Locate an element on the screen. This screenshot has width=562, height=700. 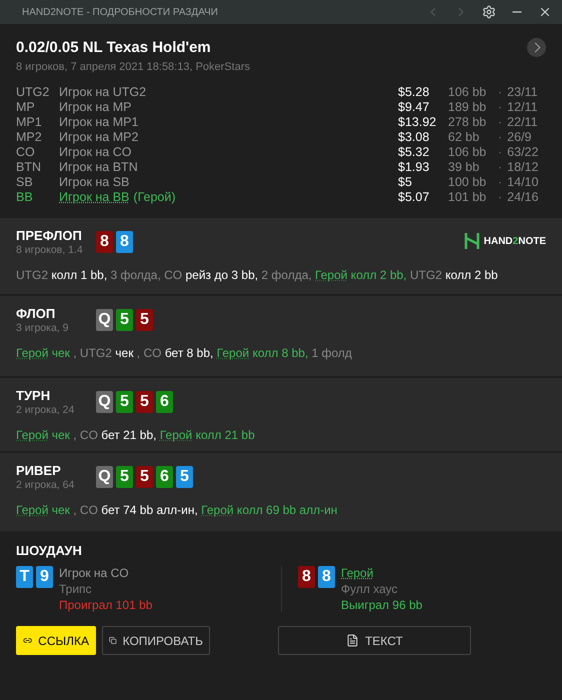
player-stack: $9.47 is located at coordinates (414, 107).